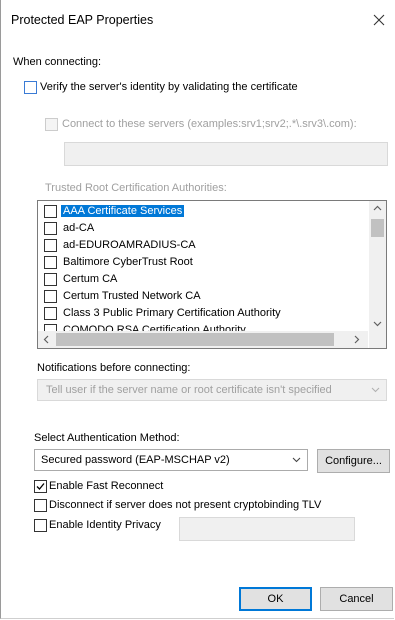 This screenshot has width=395, height=620. I want to click on list-item-label: AAA Certificate Services, so click(123, 211).